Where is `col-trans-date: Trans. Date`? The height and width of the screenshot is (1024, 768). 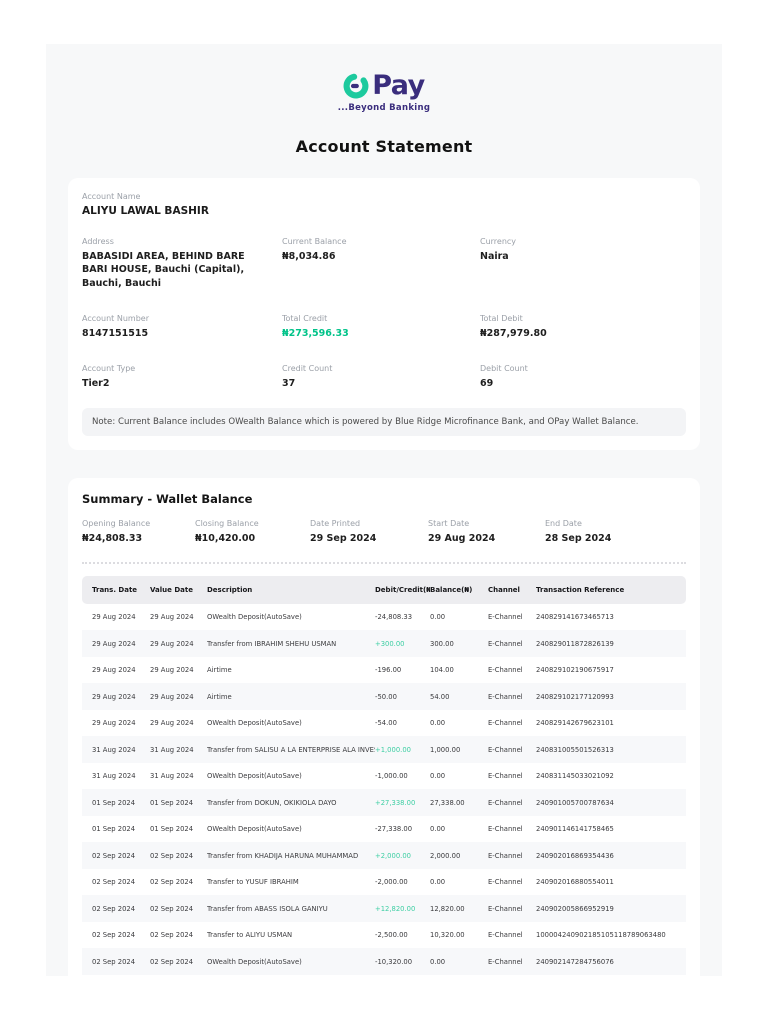
col-trans-date: Trans. Date is located at coordinates (115, 589).